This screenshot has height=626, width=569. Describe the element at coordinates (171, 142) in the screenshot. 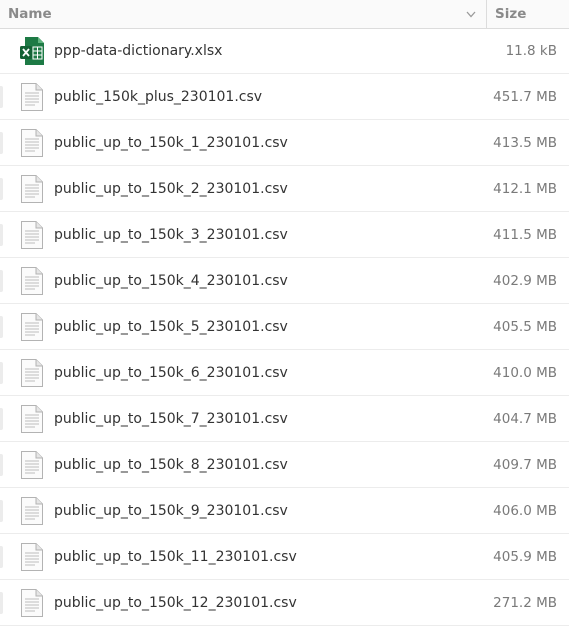

I see `file-name: public_up_to_150k_1_230101.csv` at that location.